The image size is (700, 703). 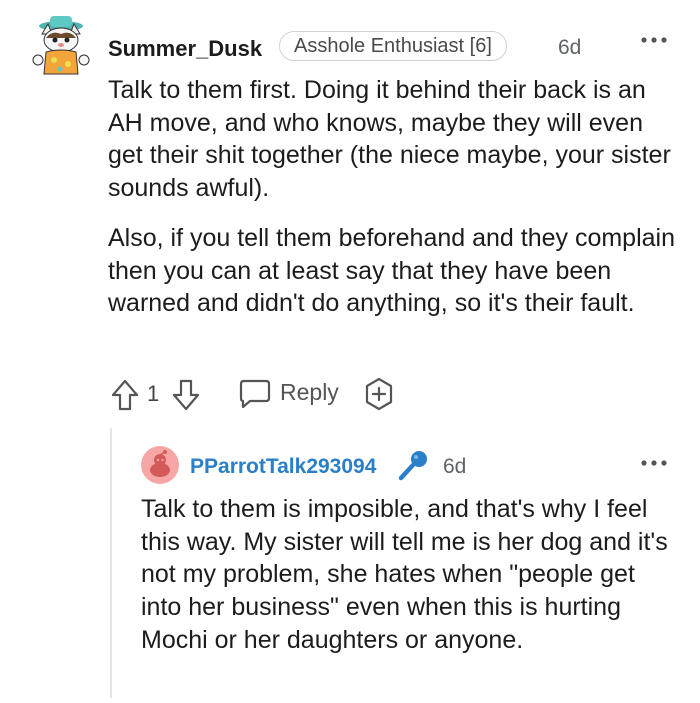 What do you see at coordinates (393, 46) in the screenshot?
I see `user-flair-badge: Asshole Enthusiast [6]` at bounding box center [393, 46].